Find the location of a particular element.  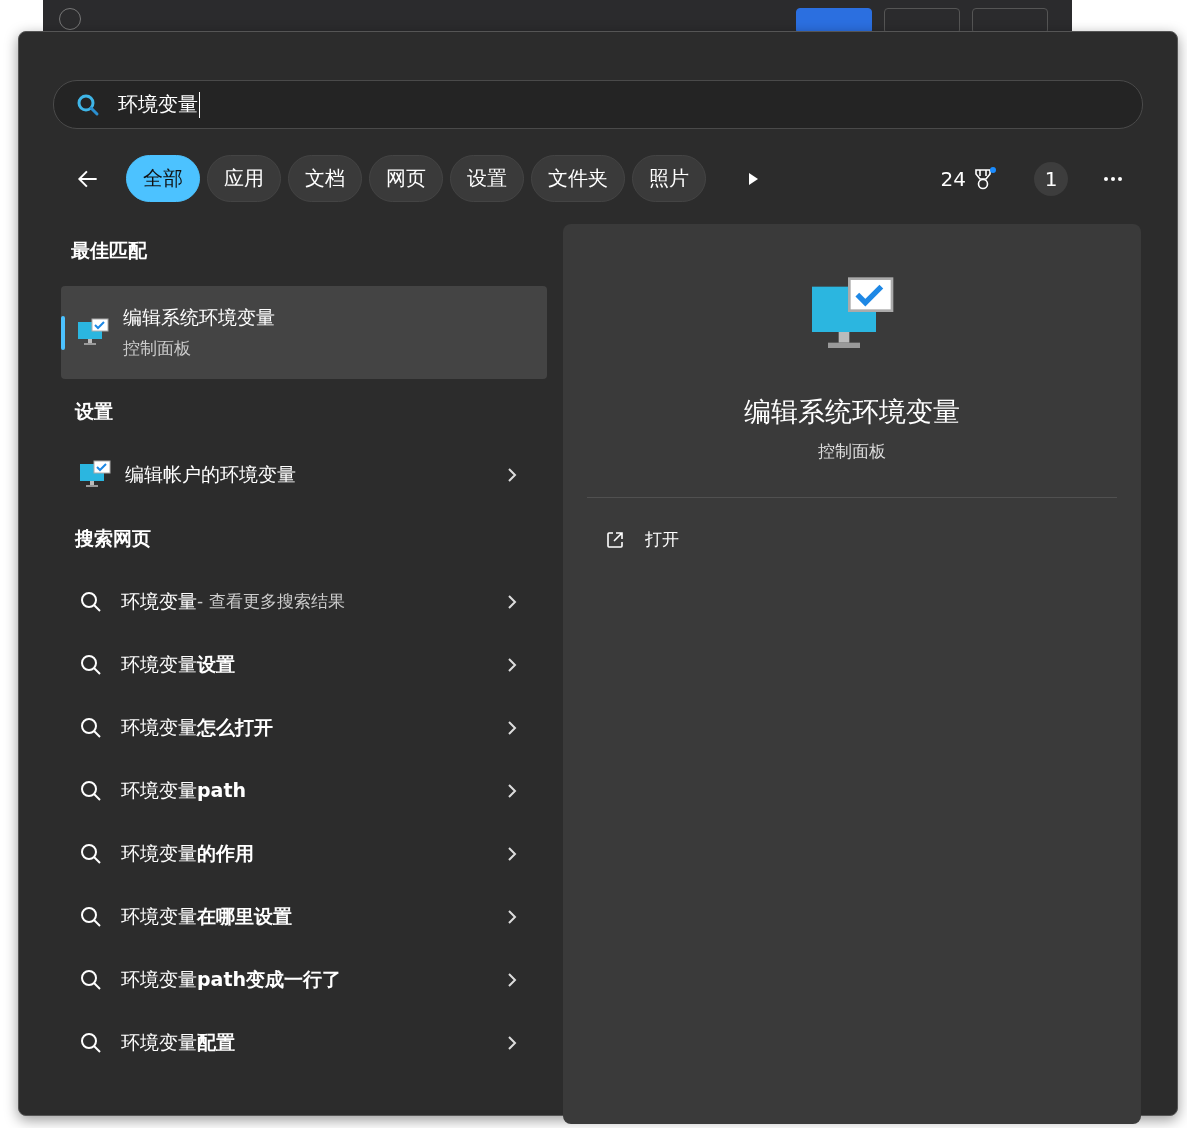

more-icon is located at coordinates (1113, 178).